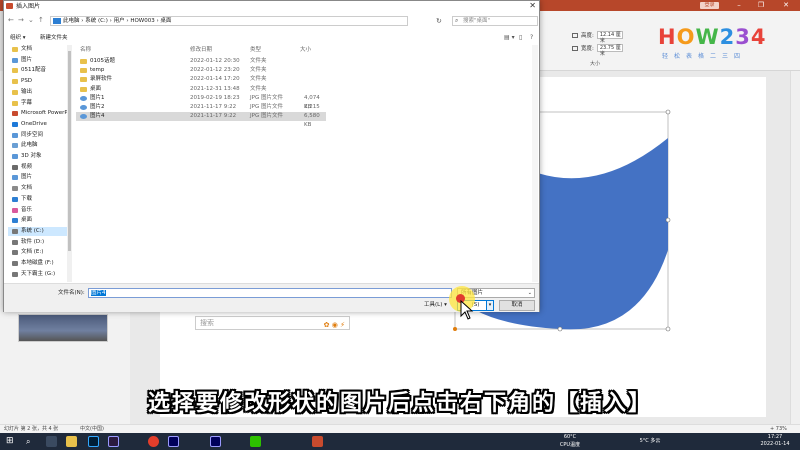 The width and height of the screenshot is (800, 450). What do you see at coordinates (31, 20) in the screenshot?
I see `recent-dropdown-icon: ⌄` at bounding box center [31, 20].